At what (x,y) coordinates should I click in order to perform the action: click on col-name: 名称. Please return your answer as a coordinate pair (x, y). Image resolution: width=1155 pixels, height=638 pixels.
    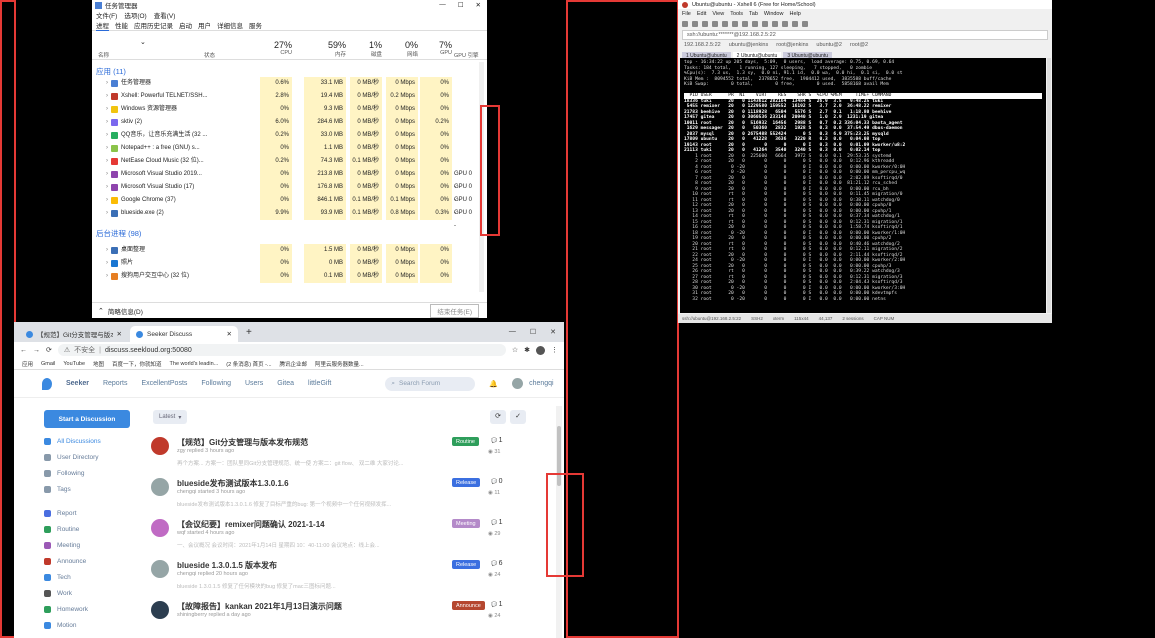
    Looking at the image, I should click on (103, 55).